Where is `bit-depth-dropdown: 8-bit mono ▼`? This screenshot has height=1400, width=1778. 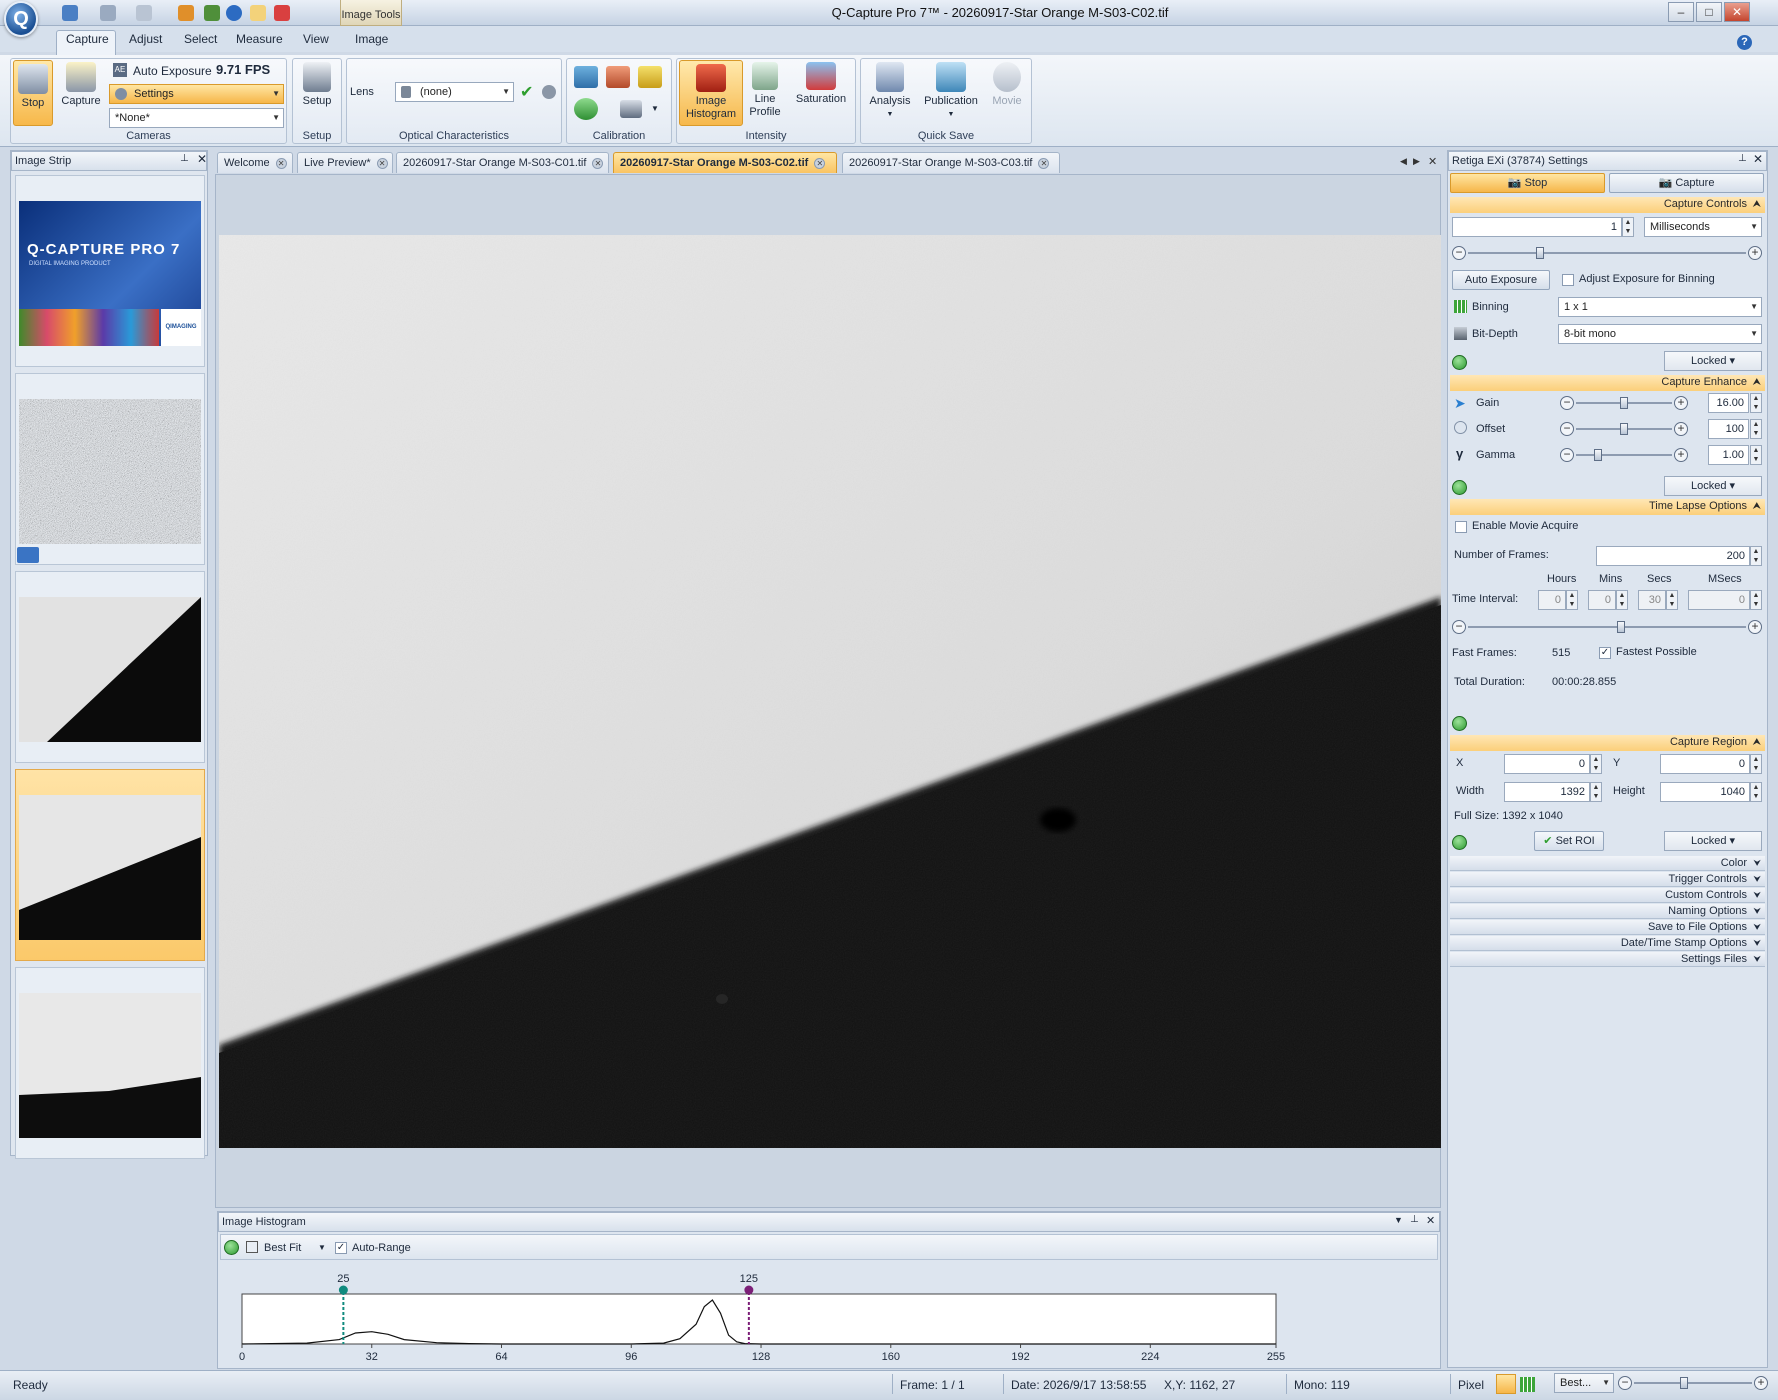 bit-depth-dropdown: 8-bit mono ▼ is located at coordinates (1660, 334).